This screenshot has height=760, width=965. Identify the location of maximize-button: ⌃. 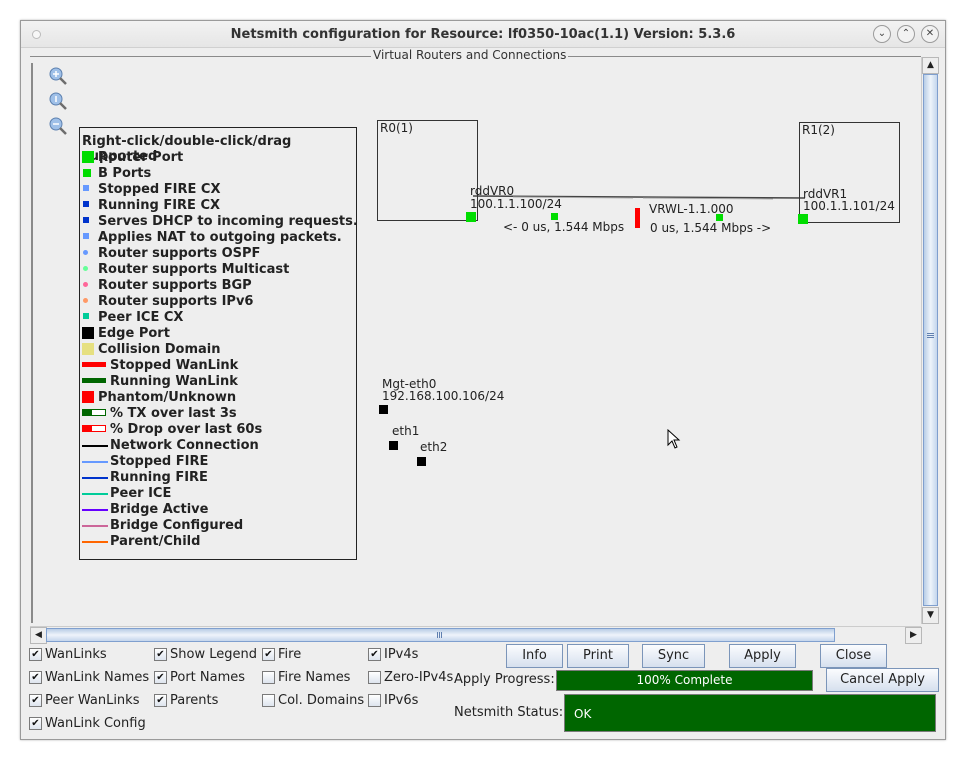
(906, 34).